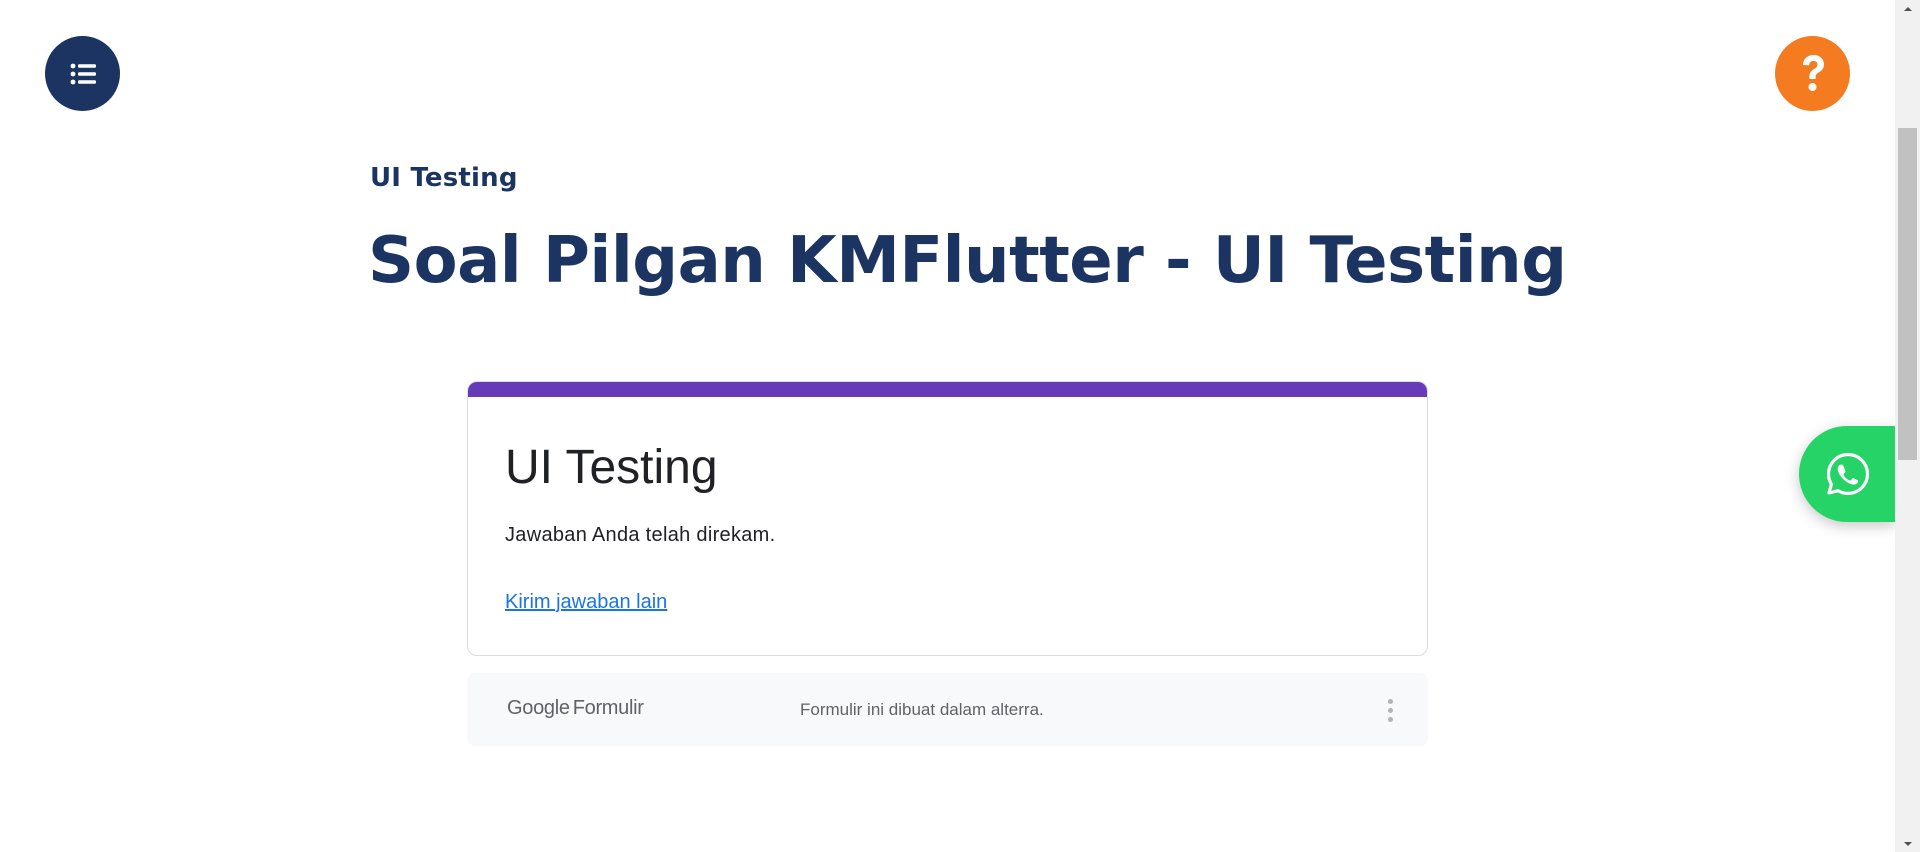 The image size is (1920, 852). I want to click on menu-button, so click(82, 73).